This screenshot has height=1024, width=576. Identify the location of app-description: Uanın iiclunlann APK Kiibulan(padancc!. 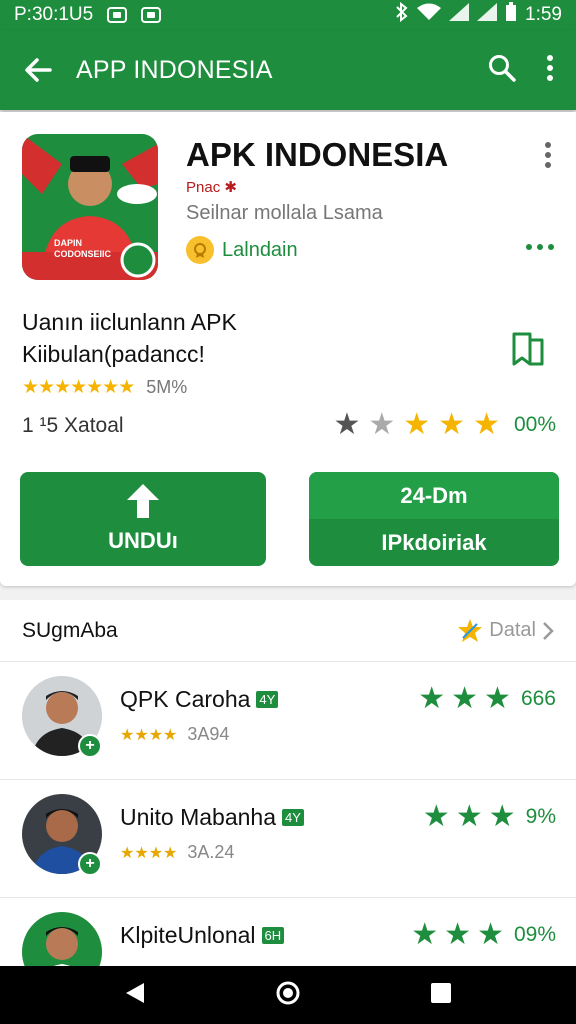
(129, 338).